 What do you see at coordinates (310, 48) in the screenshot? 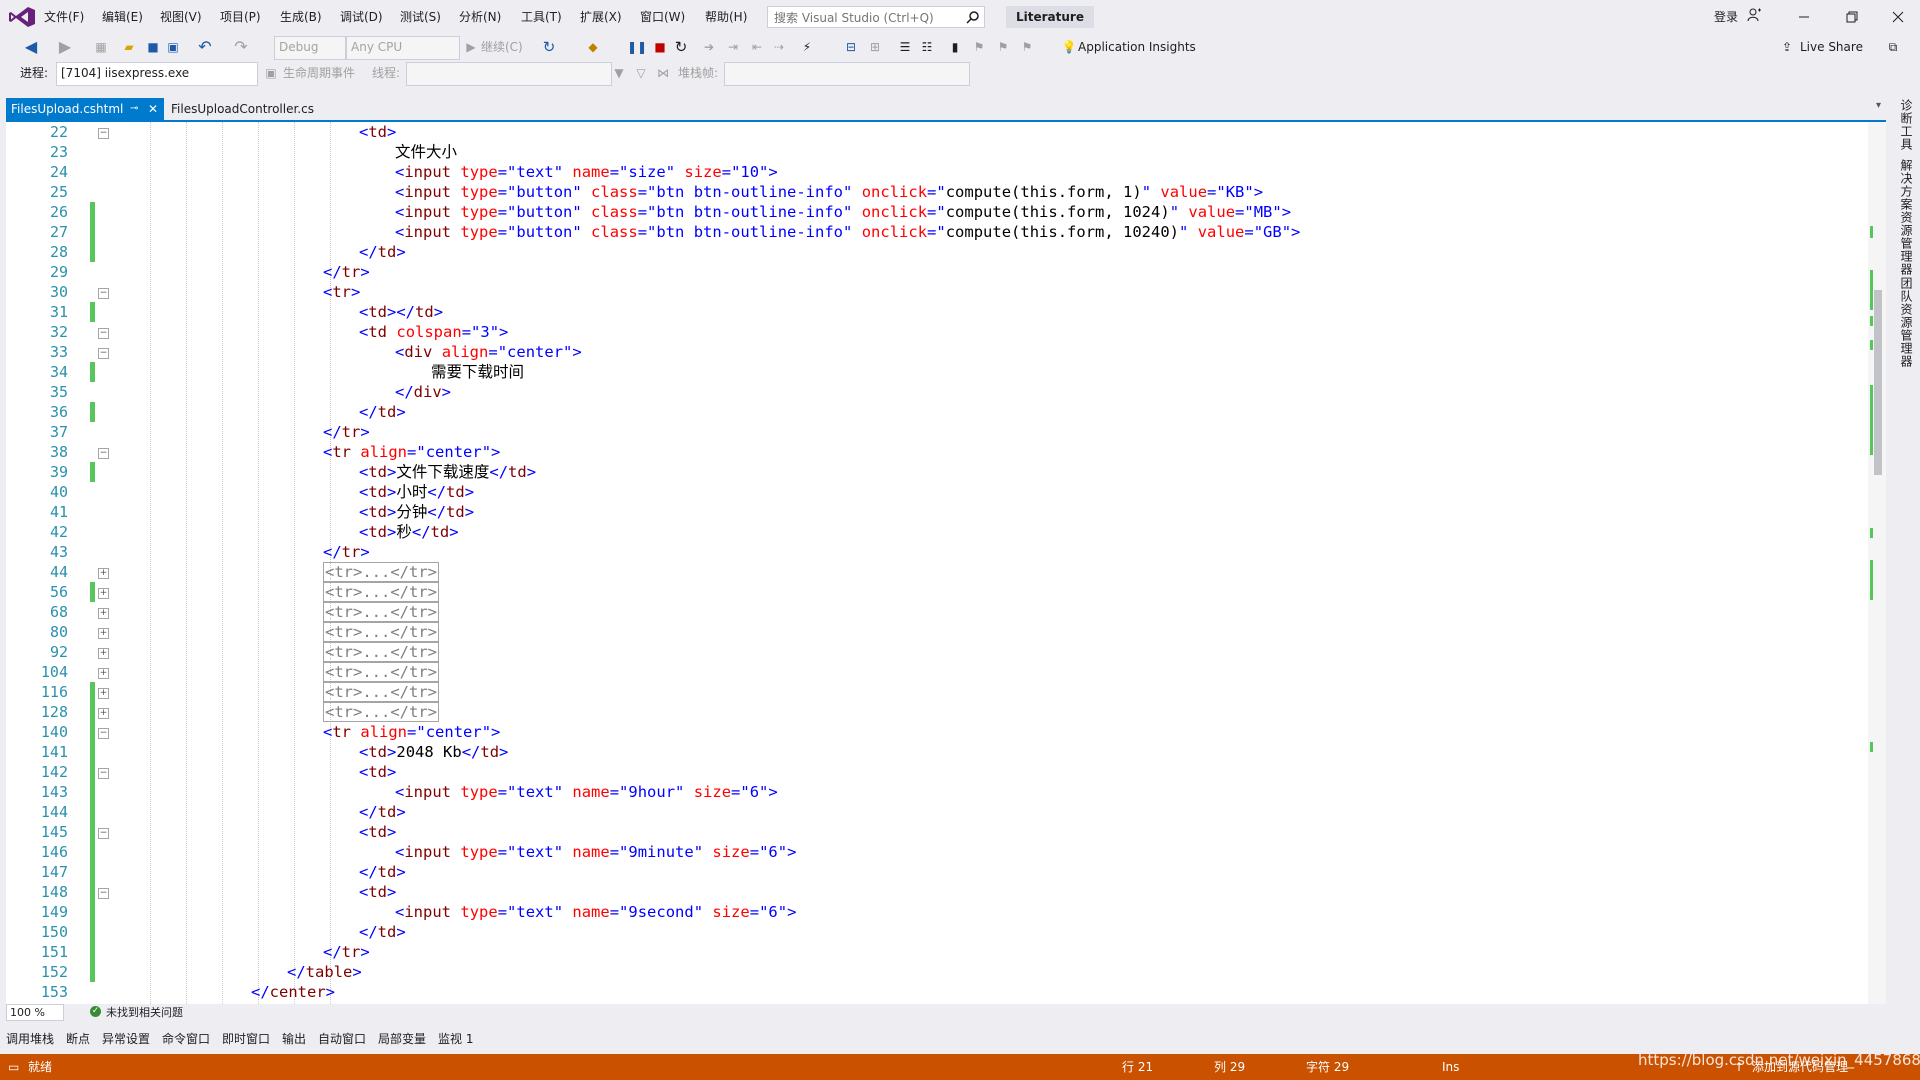
I see `solution-config-select: Debug` at bounding box center [310, 48].